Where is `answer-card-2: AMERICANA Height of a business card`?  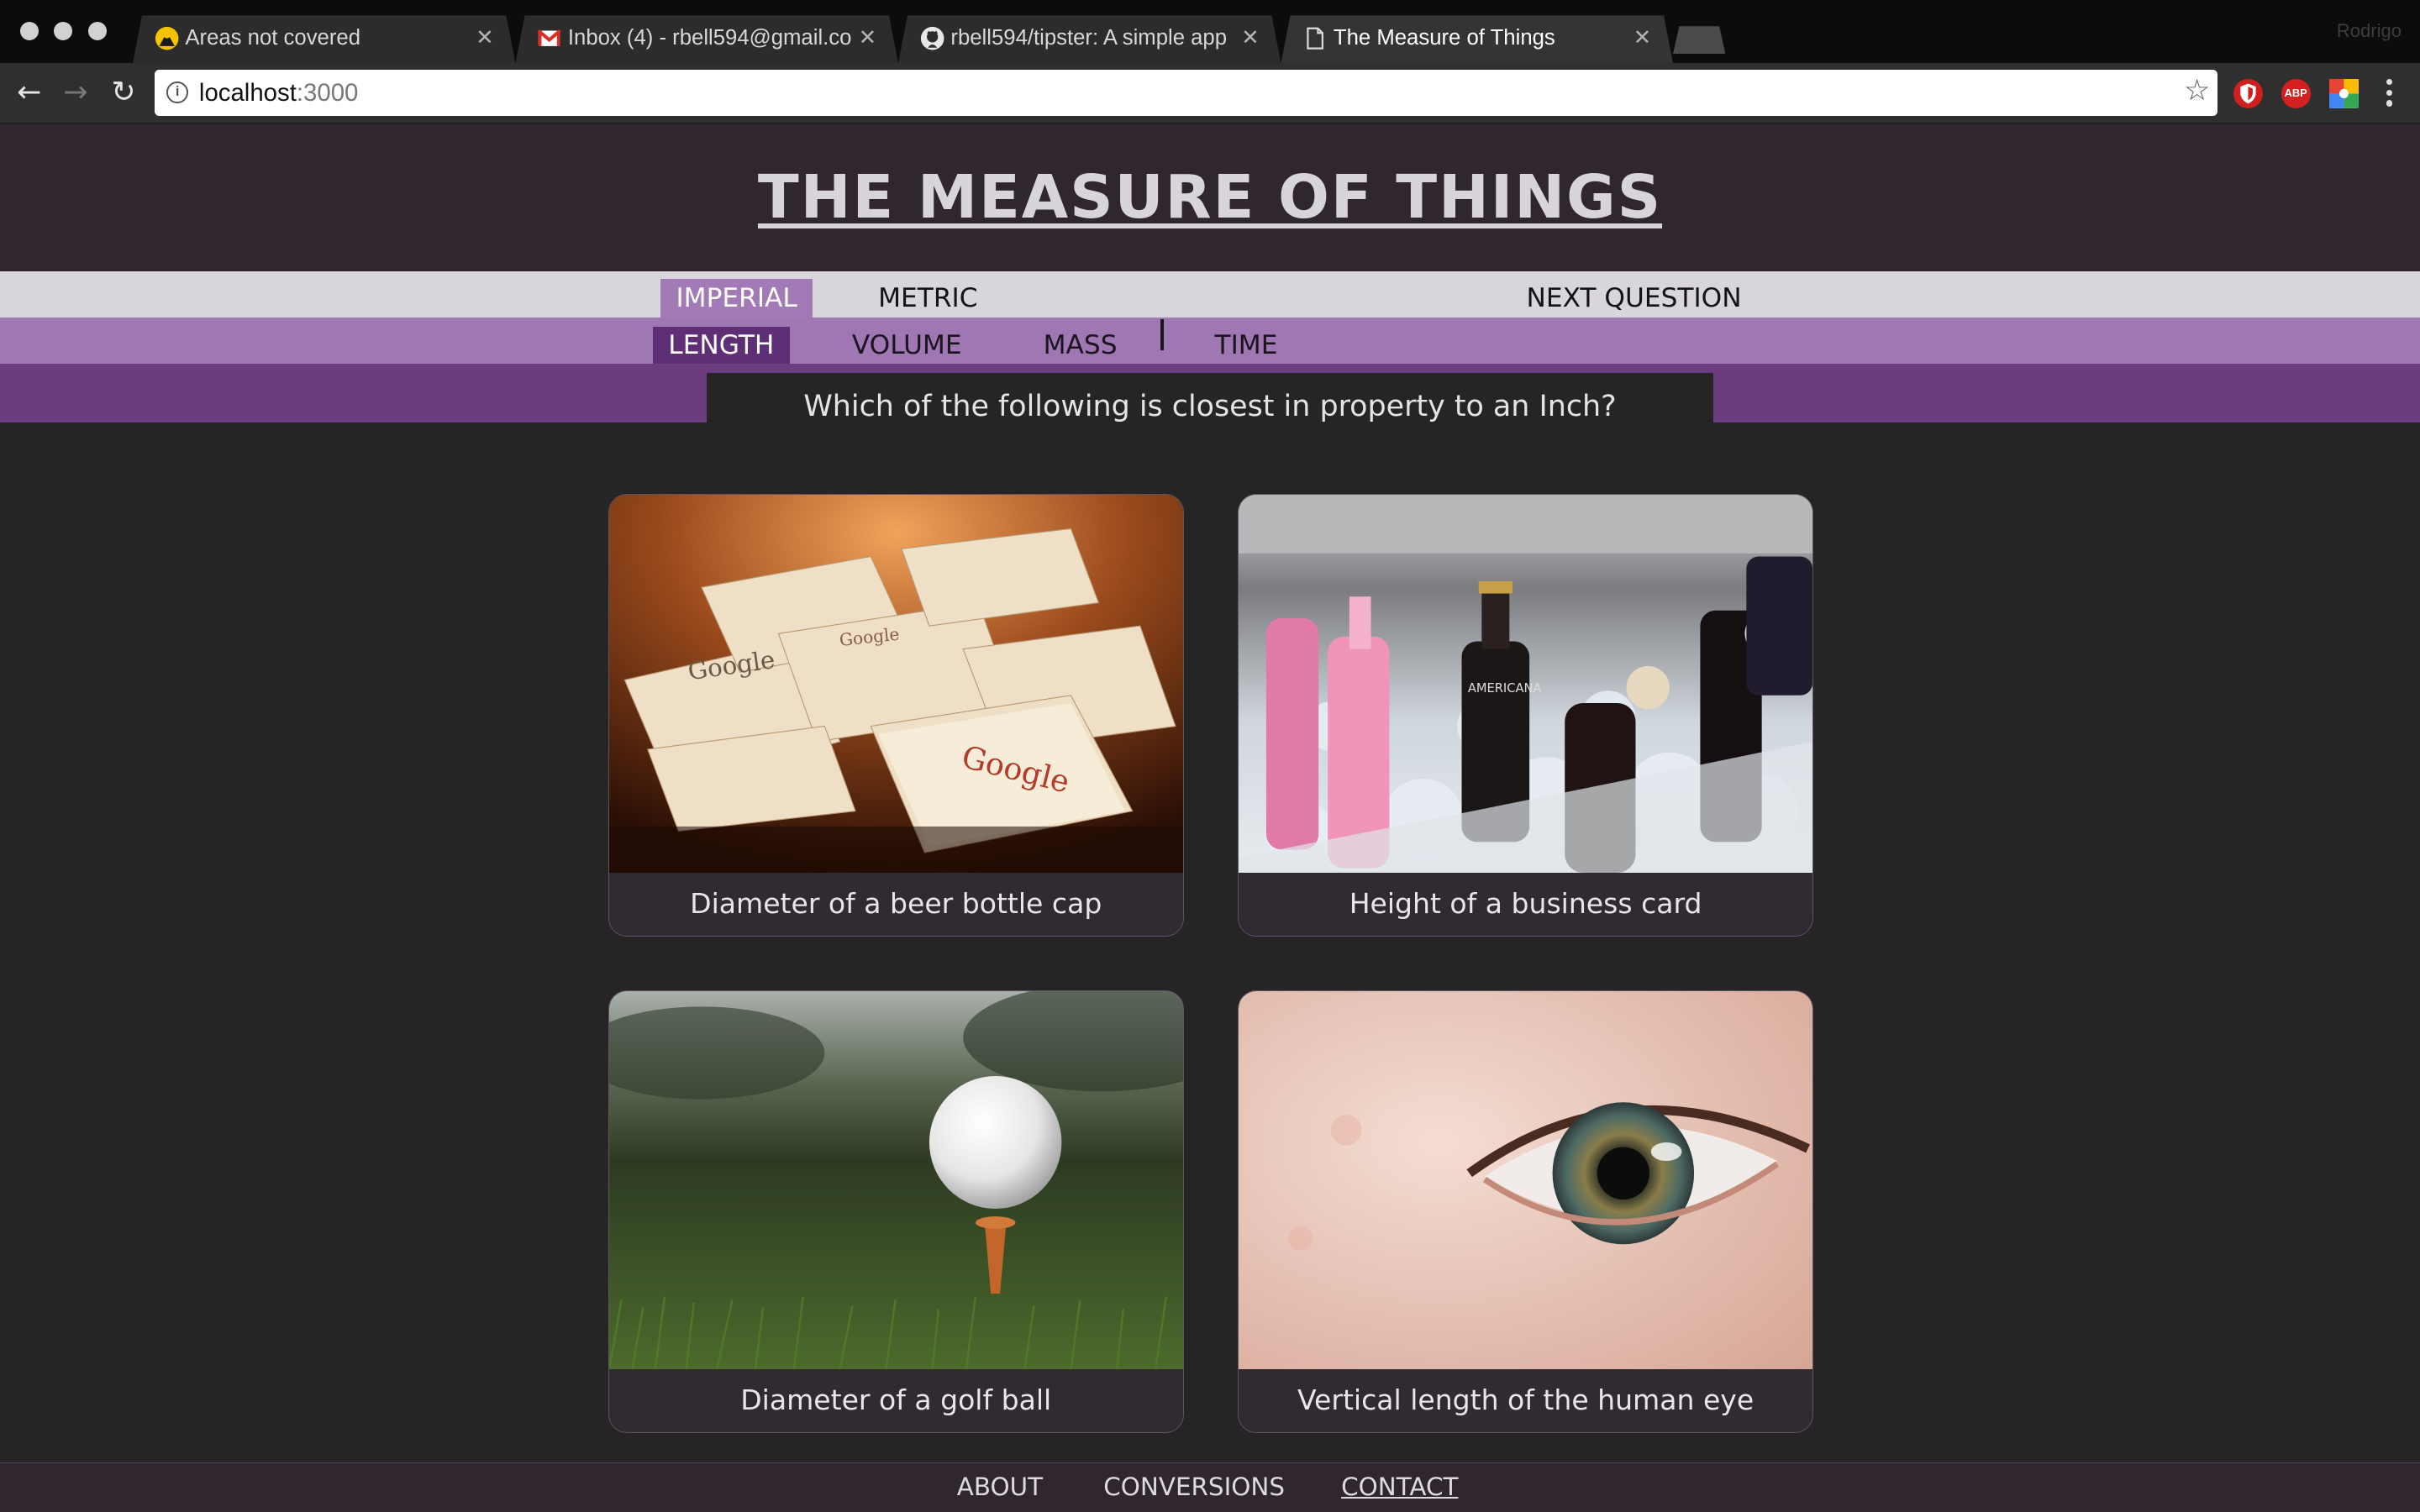 answer-card-2: AMERICANA Height of a business card is located at coordinates (1526, 715).